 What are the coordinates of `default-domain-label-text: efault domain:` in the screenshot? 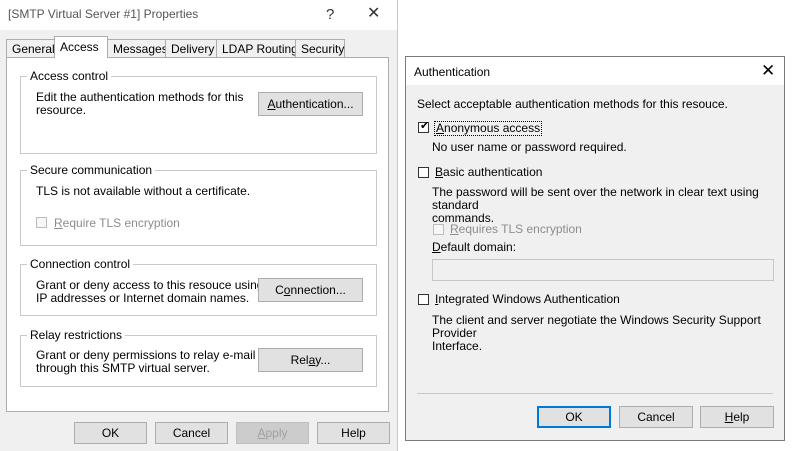 It's located at (478, 247).